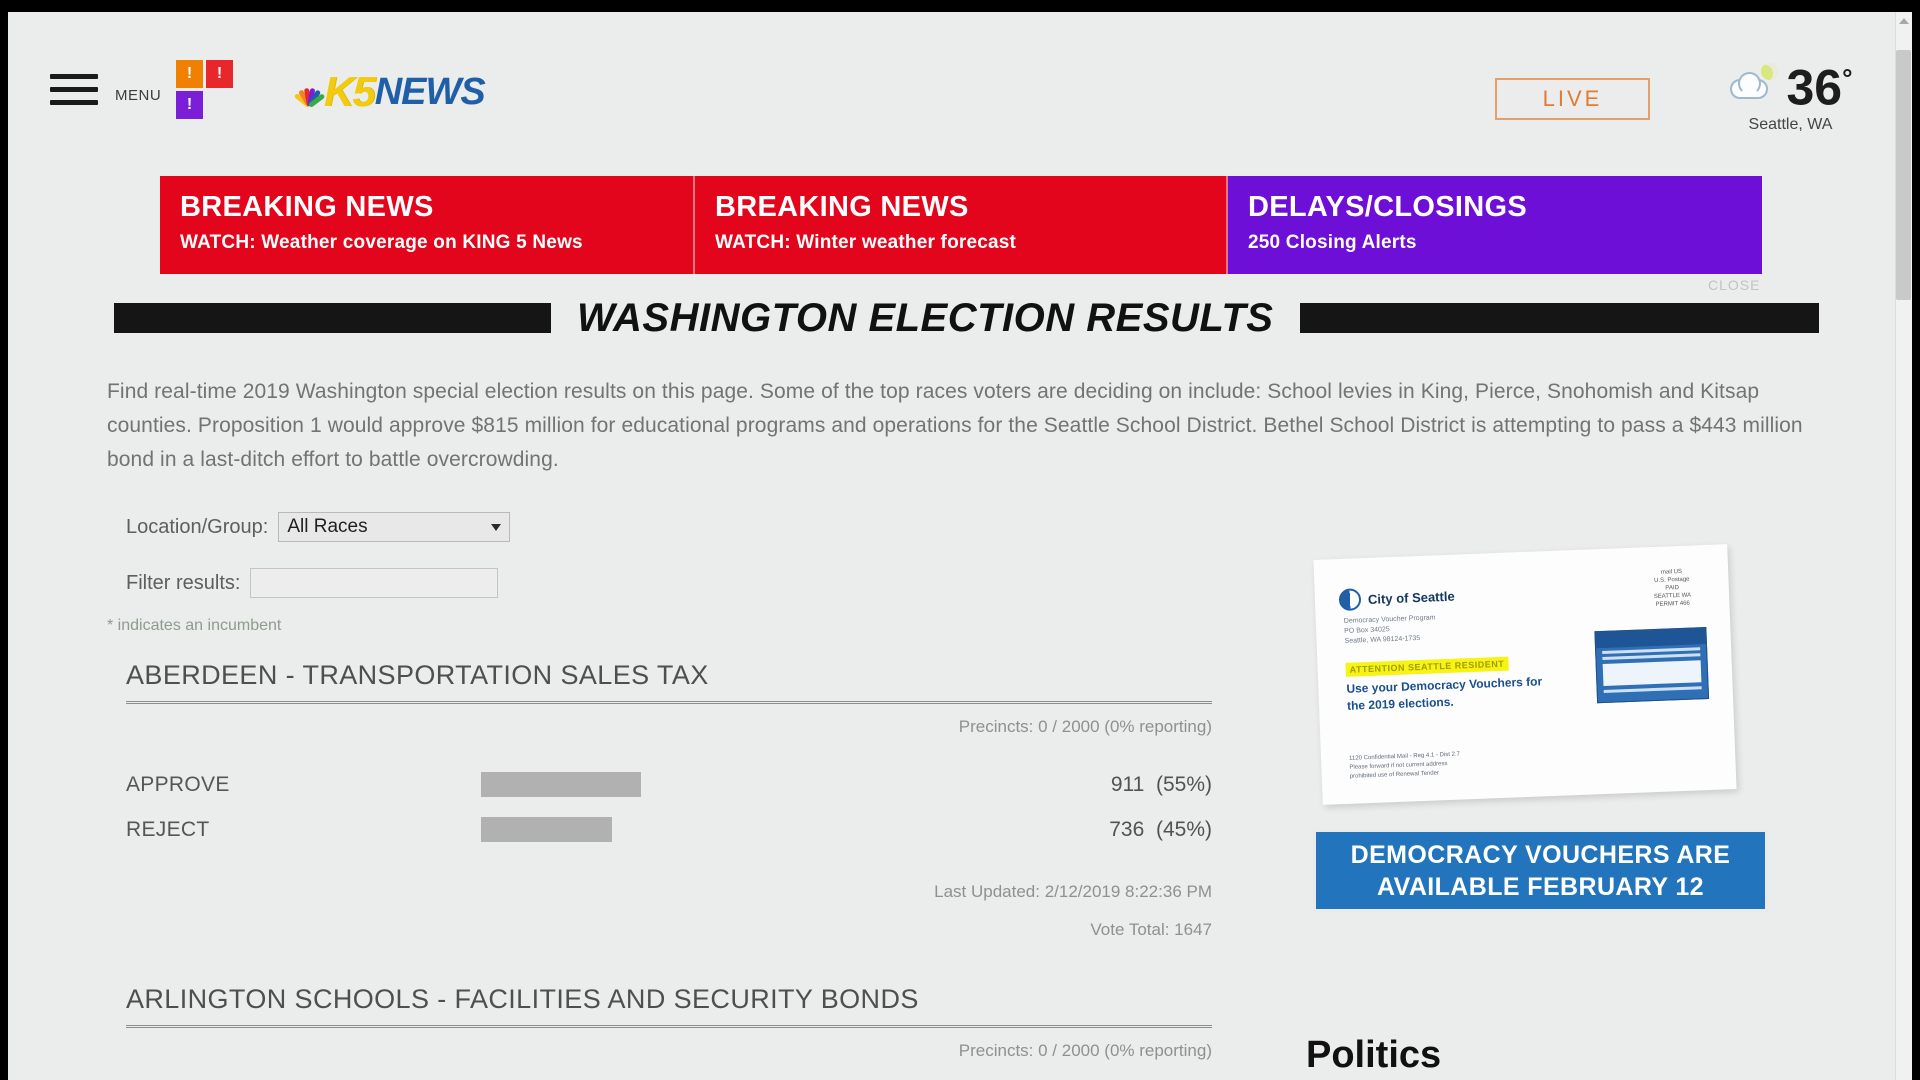 The height and width of the screenshot is (1080, 1920). Describe the element at coordinates (1427, 666) in the screenshot. I see `mailer-highlight-text: ATTENTION SEATTLE RESIDENT` at that location.